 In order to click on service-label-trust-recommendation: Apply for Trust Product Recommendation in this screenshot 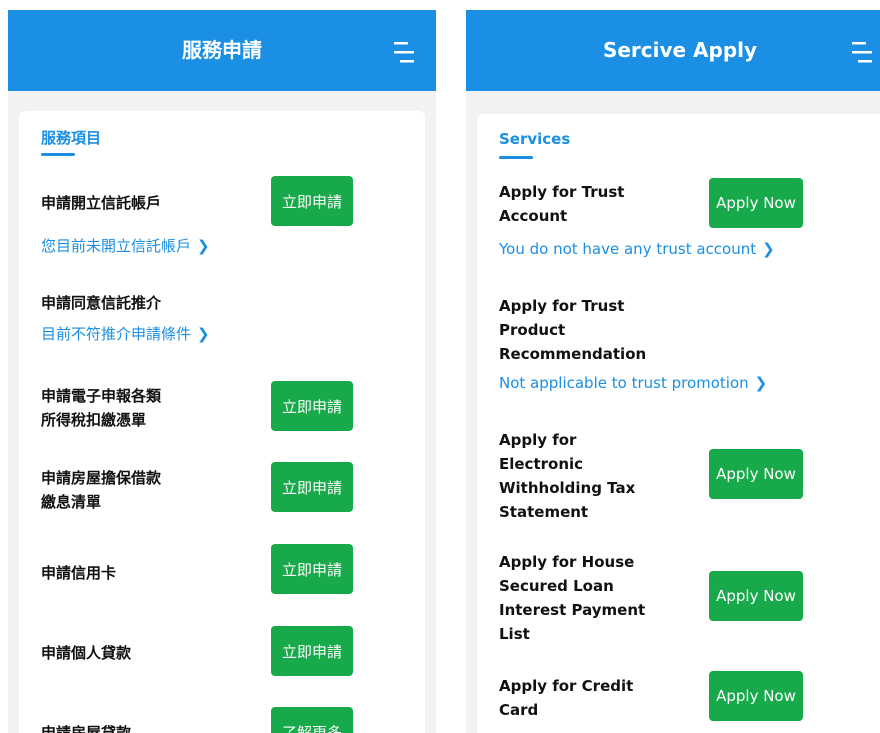, I will do `click(573, 330)`.